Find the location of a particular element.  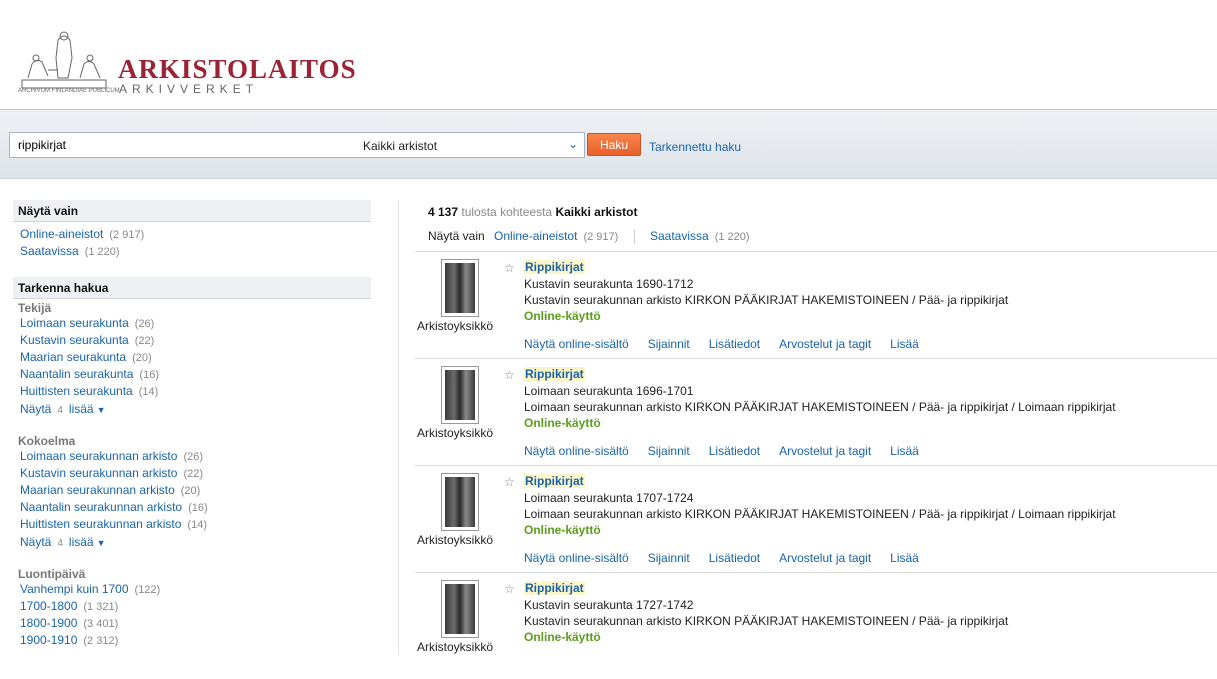

logo-subtitle: ARKIVVERKET is located at coordinates (189, 89).